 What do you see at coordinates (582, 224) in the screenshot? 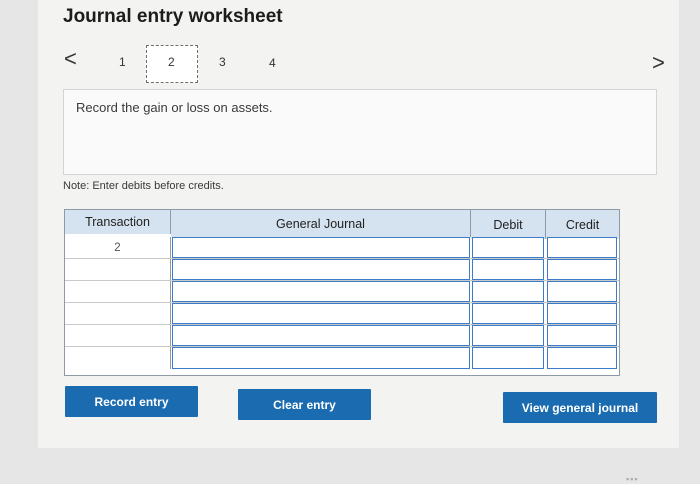
I see `header-credit: Credit` at bounding box center [582, 224].